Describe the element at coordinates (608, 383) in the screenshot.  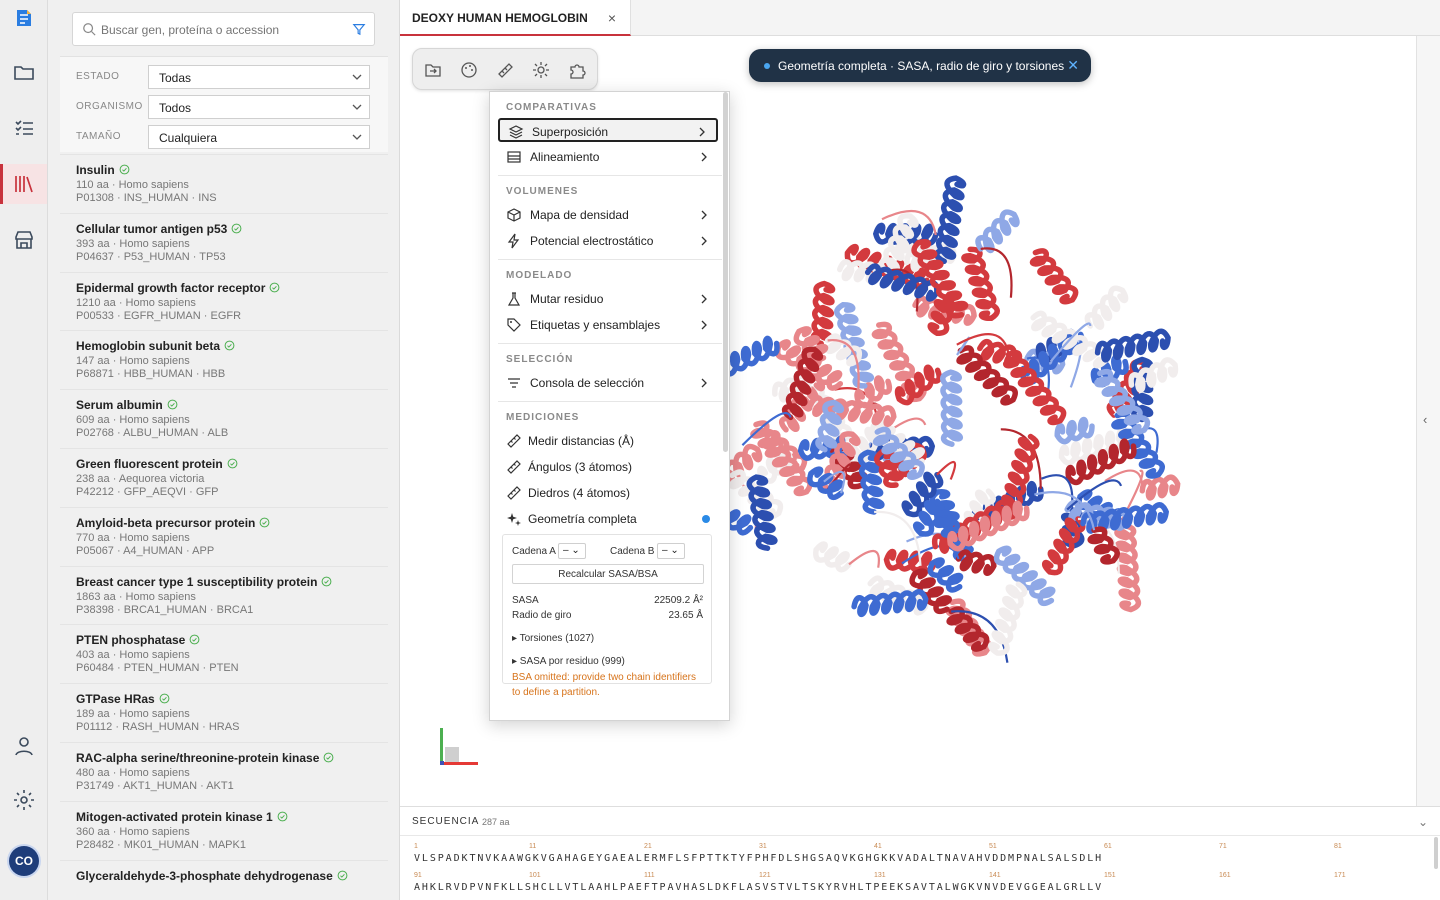
I see `menu-item-consola: Consola de selección` at that location.